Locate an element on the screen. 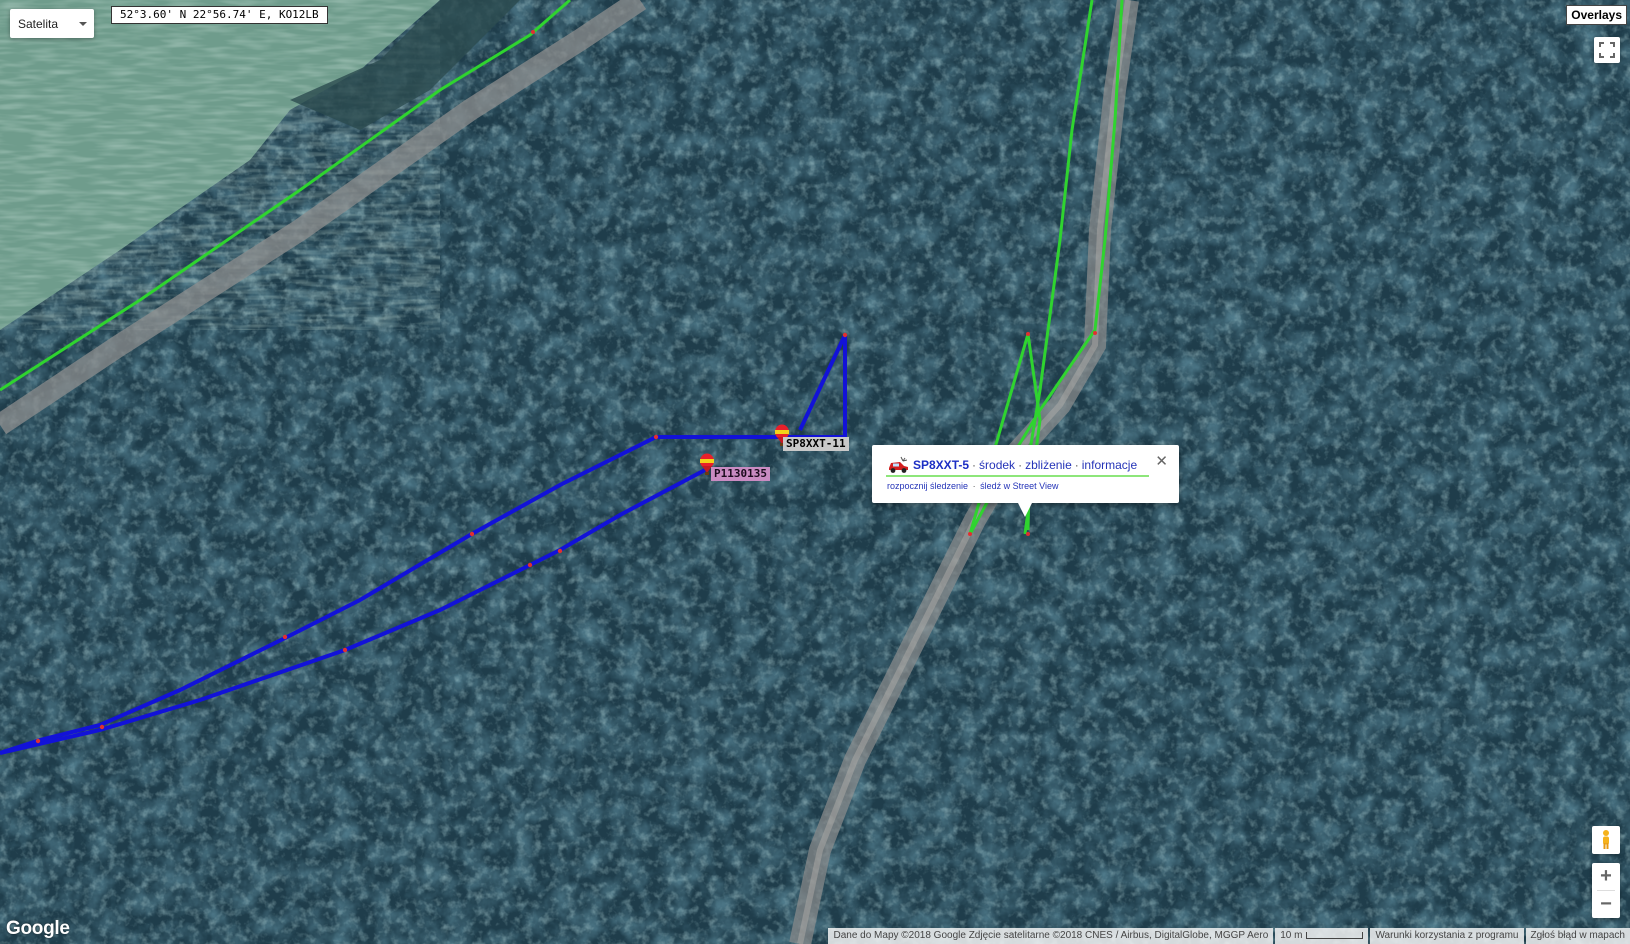 Image resolution: width=1630 pixels, height=944 pixels. terms-link: Warunki korzystania z programu is located at coordinates (1447, 936).